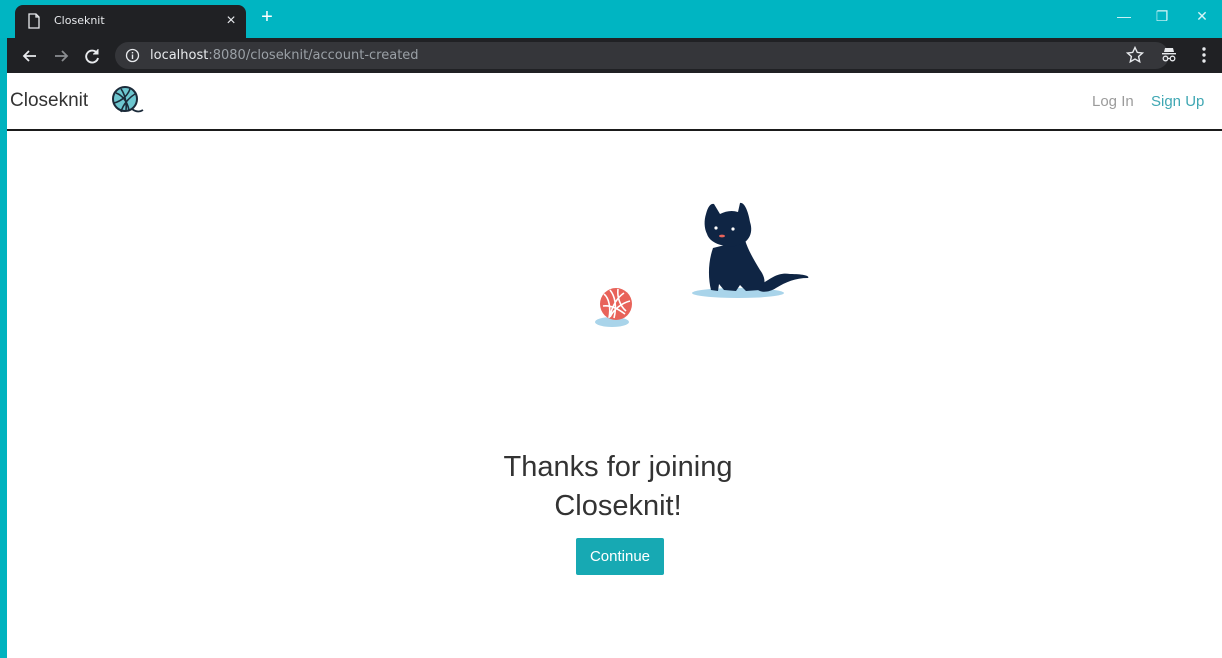 The image size is (1222, 658). I want to click on cat-eye-left, so click(716, 228).